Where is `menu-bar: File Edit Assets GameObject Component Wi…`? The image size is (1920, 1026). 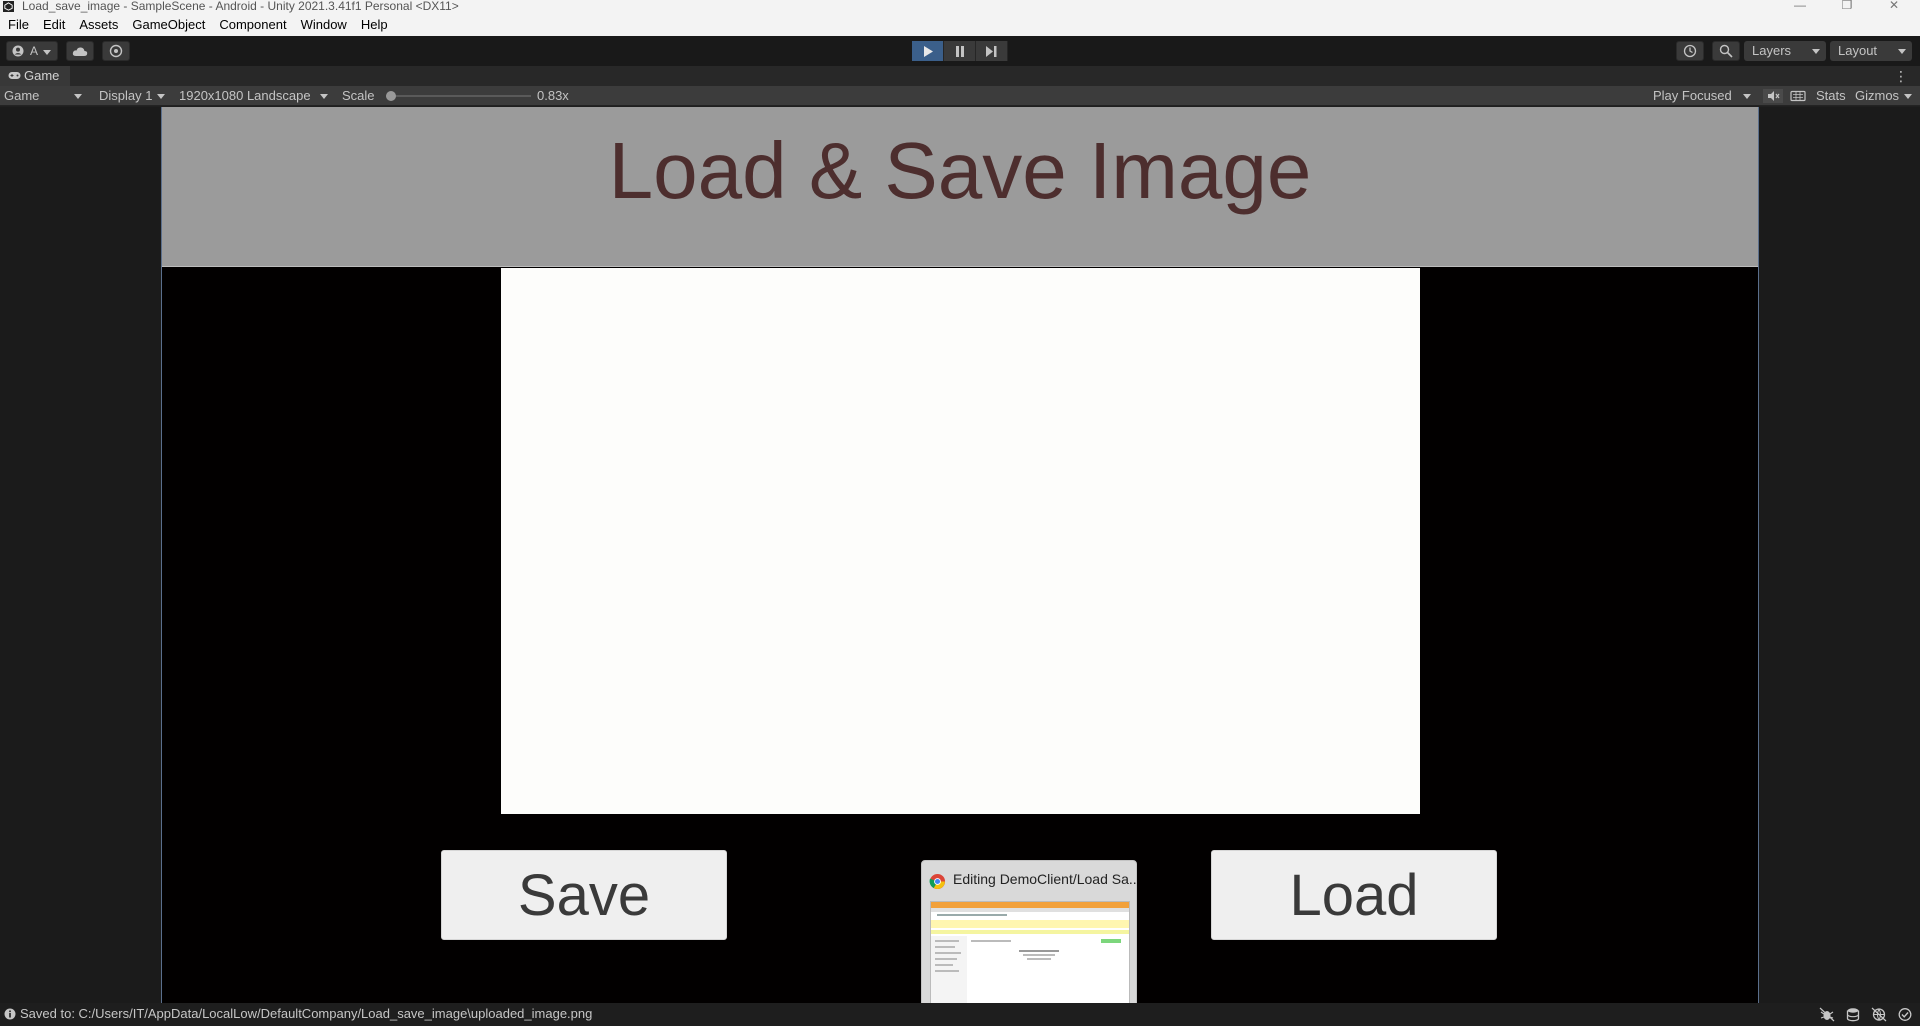 menu-bar: File Edit Assets GameObject Component Wi… is located at coordinates (960, 25).